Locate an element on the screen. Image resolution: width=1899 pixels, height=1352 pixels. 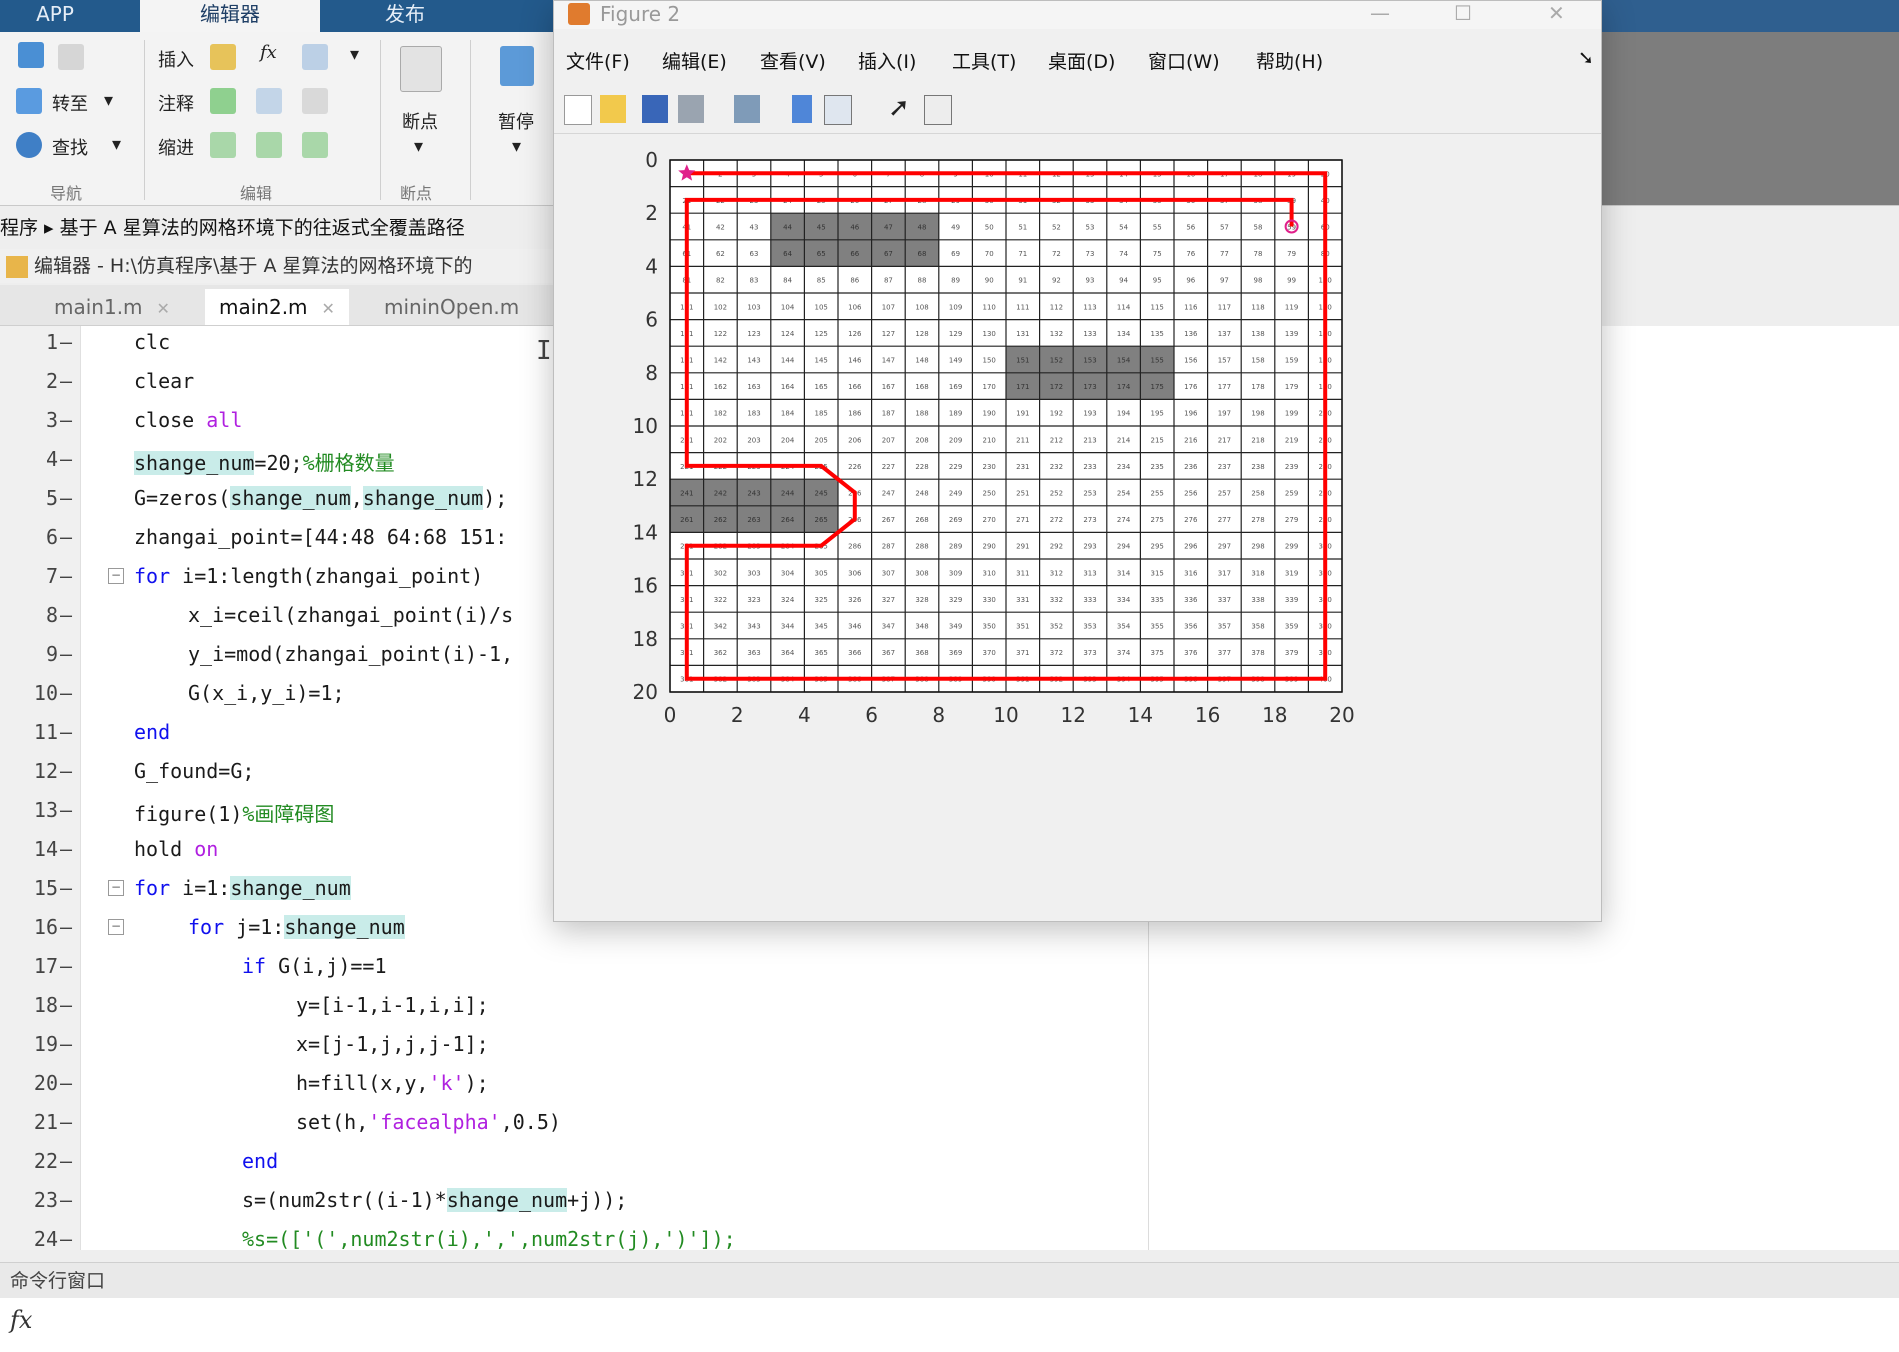
code-line: clc is located at coordinates (152, 342).